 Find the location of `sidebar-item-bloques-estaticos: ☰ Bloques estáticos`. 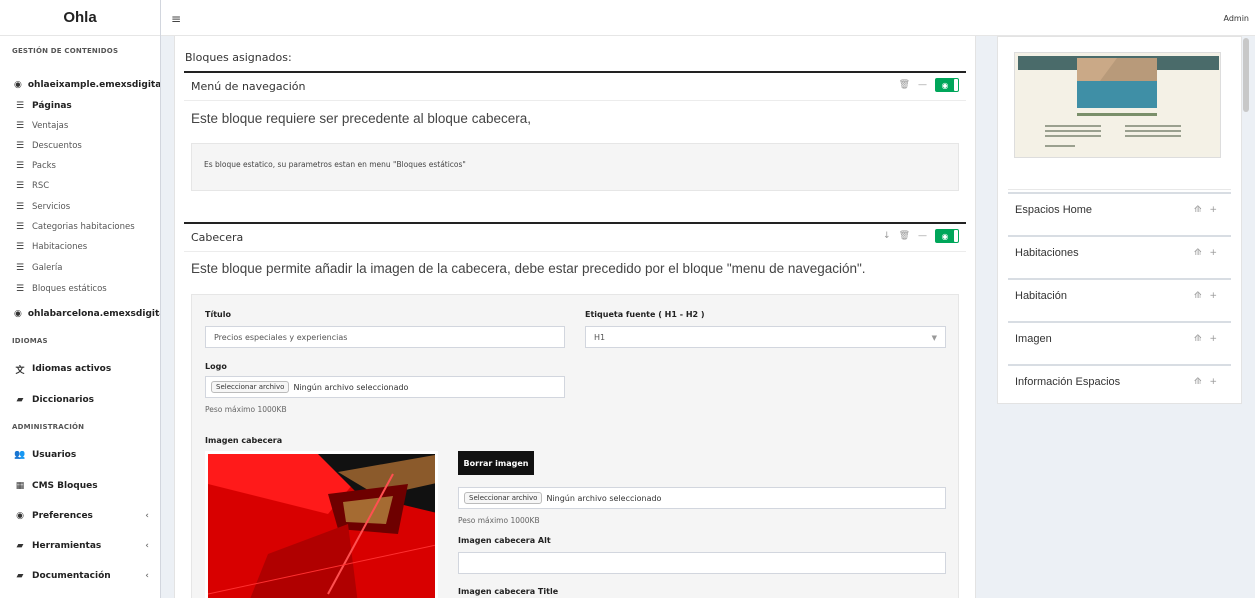

sidebar-item-bloques-estaticos: ☰ Bloques estáticos is located at coordinates (80, 289).